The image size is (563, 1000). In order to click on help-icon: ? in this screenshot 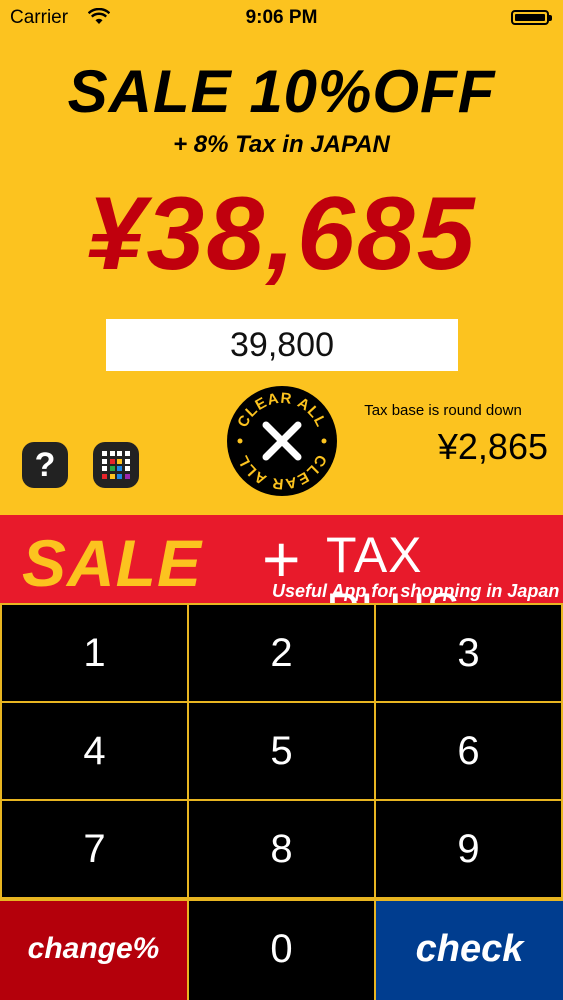, I will do `click(45, 465)`.